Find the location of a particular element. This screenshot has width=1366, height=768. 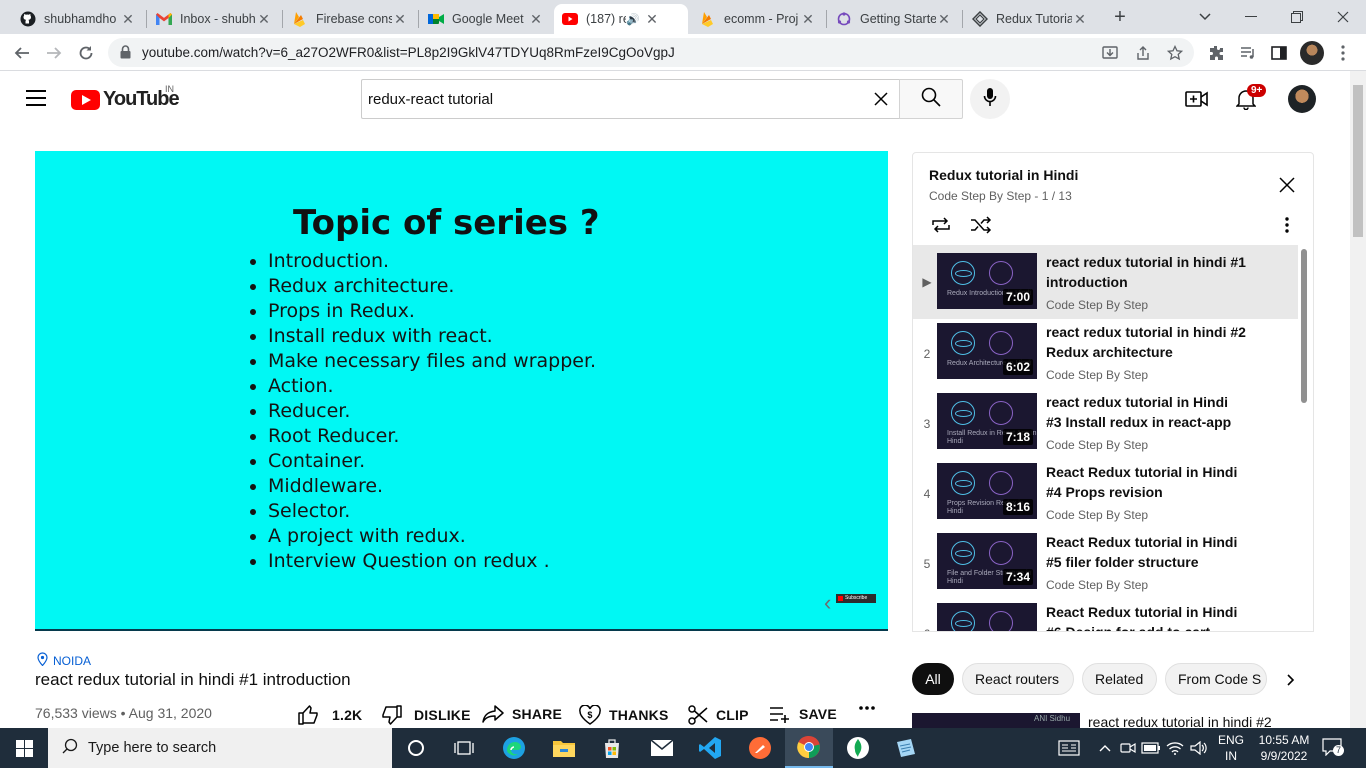

minimize-button is located at coordinates (1251, 17).